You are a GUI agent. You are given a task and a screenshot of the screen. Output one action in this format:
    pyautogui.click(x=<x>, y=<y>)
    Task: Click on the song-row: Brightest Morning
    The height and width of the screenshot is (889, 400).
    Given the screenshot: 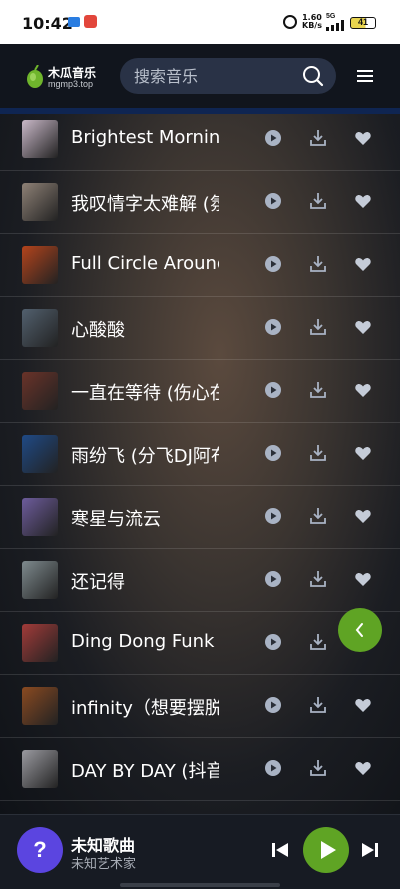 What is the action you would take?
    pyautogui.click(x=200, y=139)
    